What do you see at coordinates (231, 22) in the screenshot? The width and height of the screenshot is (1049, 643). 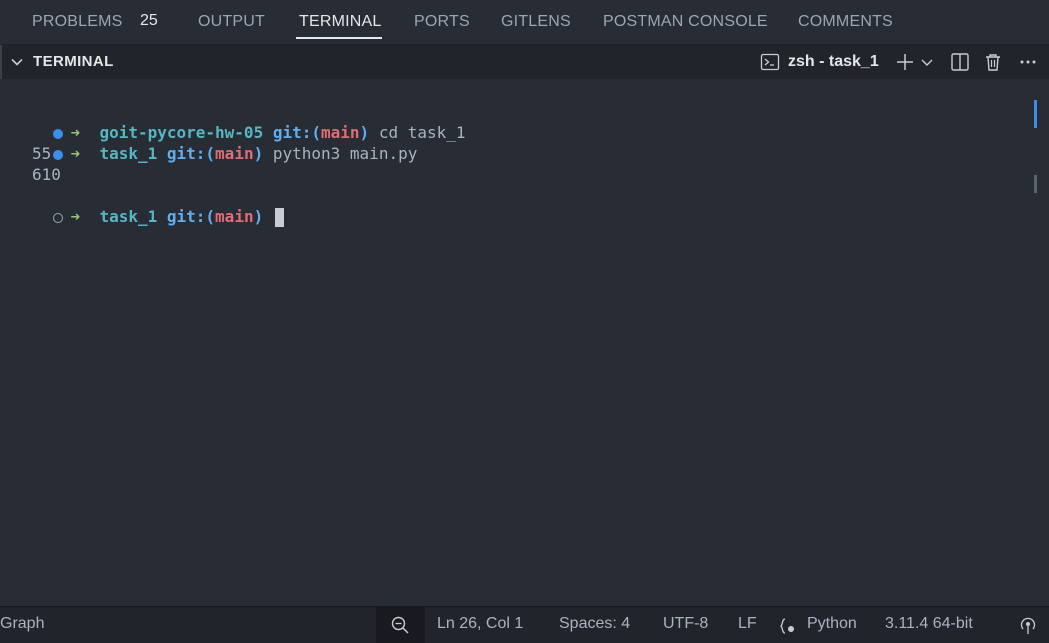 I see `tab-output: OUTPUT` at bounding box center [231, 22].